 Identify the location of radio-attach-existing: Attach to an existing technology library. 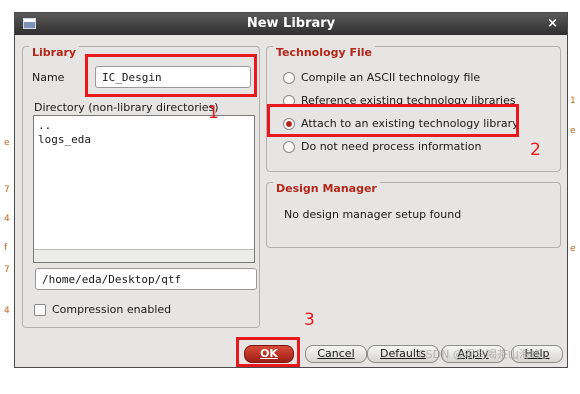
(408, 125).